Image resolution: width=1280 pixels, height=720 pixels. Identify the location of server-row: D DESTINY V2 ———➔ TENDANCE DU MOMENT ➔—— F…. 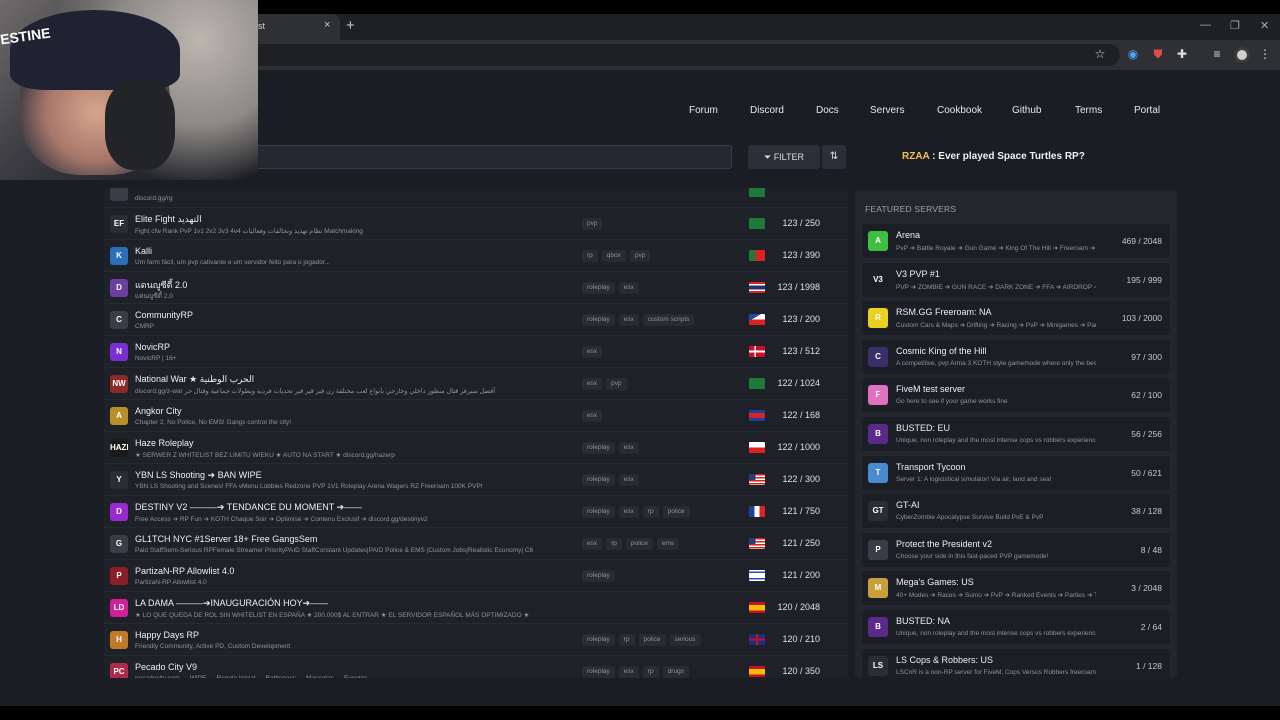
(476, 512).